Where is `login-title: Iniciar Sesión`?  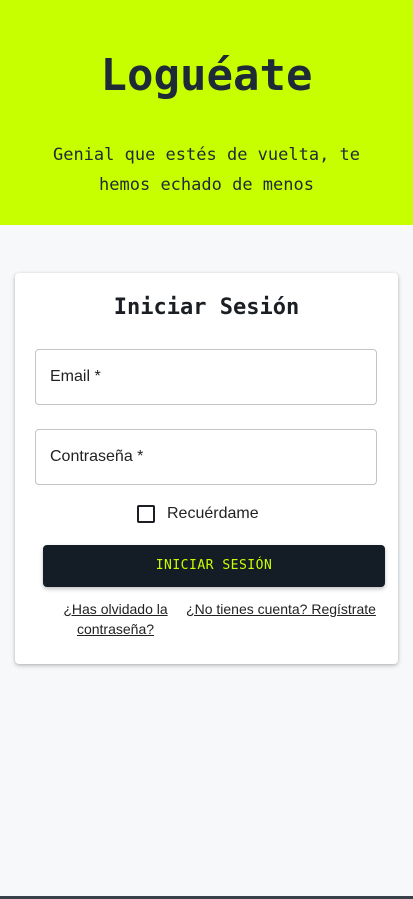
login-title: Iniciar Sesión is located at coordinates (206, 307).